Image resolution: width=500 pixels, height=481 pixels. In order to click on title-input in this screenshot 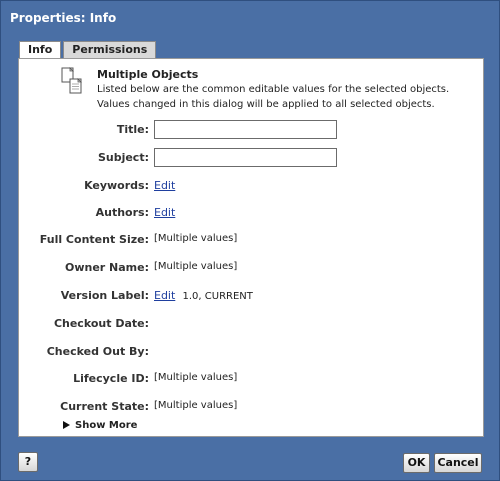, I will do `click(245, 129)`.